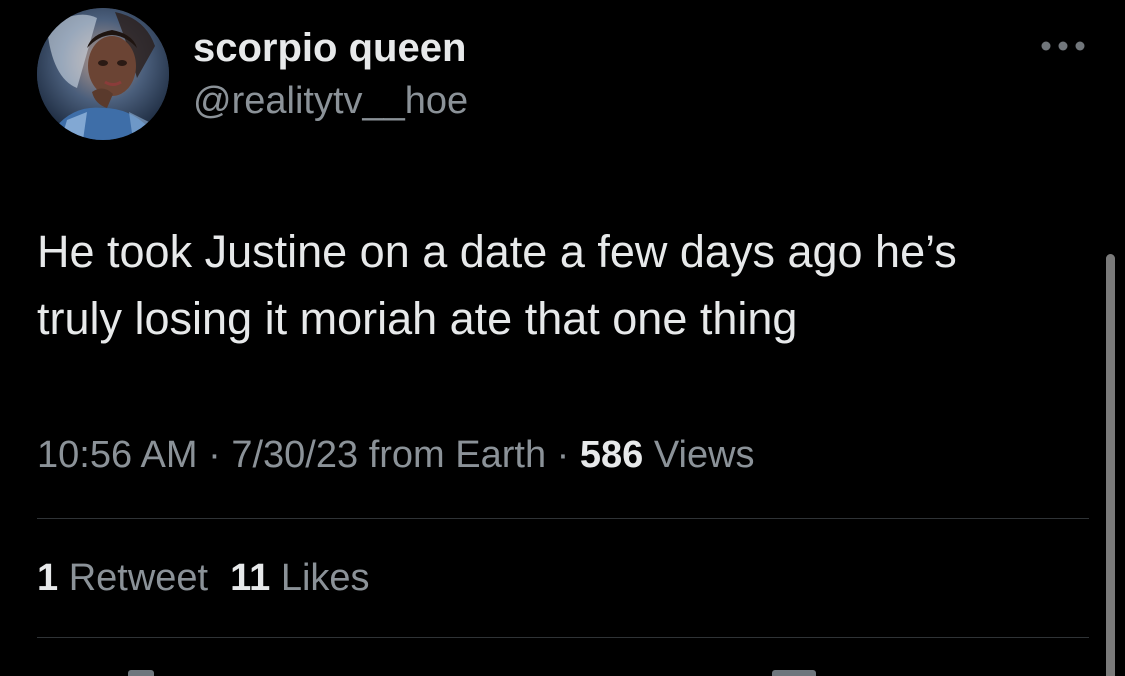 This screenshot has width=1125, height=676. Describe the element at coordinates (320, 578) in the screenshot. I see `likes-label: Likes` at that location.